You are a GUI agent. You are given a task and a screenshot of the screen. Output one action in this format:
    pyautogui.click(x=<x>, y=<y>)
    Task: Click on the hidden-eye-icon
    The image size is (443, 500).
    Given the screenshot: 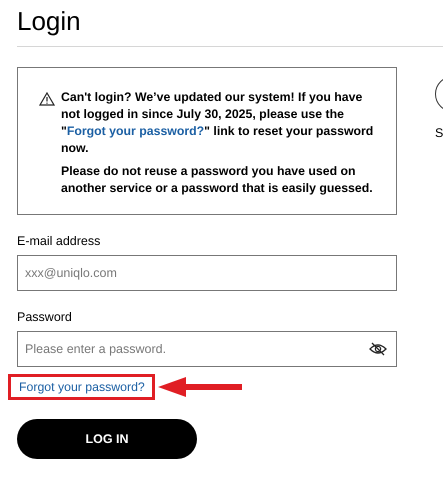 What is the action you would take?
    pyautogui.click(x=378, y=349)
    